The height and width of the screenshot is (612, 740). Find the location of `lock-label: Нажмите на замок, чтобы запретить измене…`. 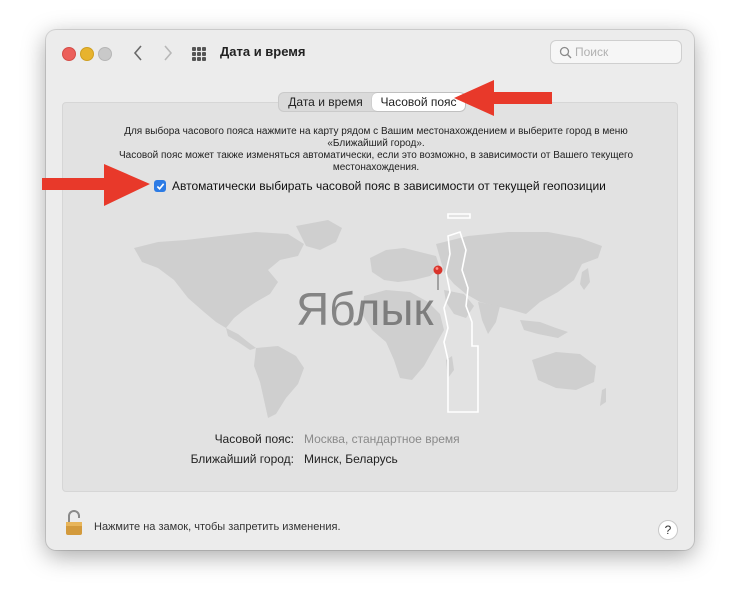

lock-label: Нажмите на замок, чтобы запретить измене… is located at coordinates (217, 527).